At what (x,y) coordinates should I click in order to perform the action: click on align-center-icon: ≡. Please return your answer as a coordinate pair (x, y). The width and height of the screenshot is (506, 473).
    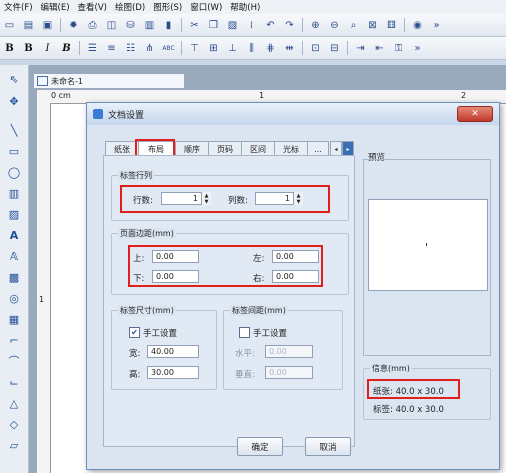
    Looking at the image, I should click on (111, 48).